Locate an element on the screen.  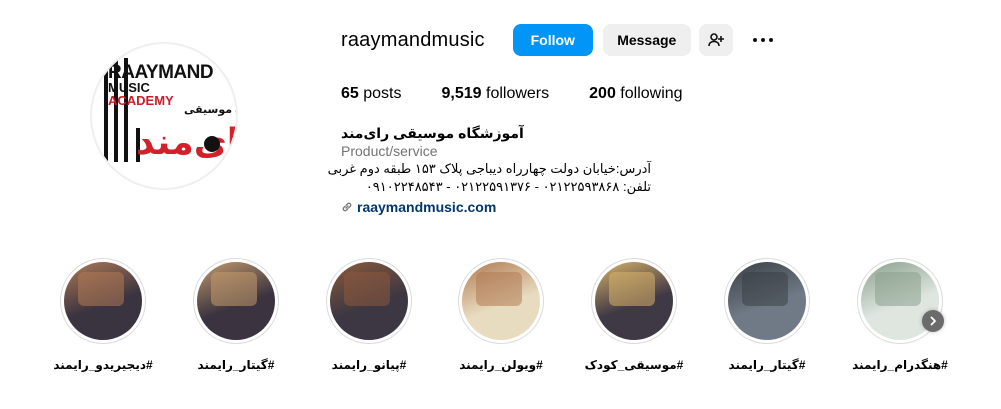
bio-website-link: raaymandmusic.com is located at coordinates (501, 207).